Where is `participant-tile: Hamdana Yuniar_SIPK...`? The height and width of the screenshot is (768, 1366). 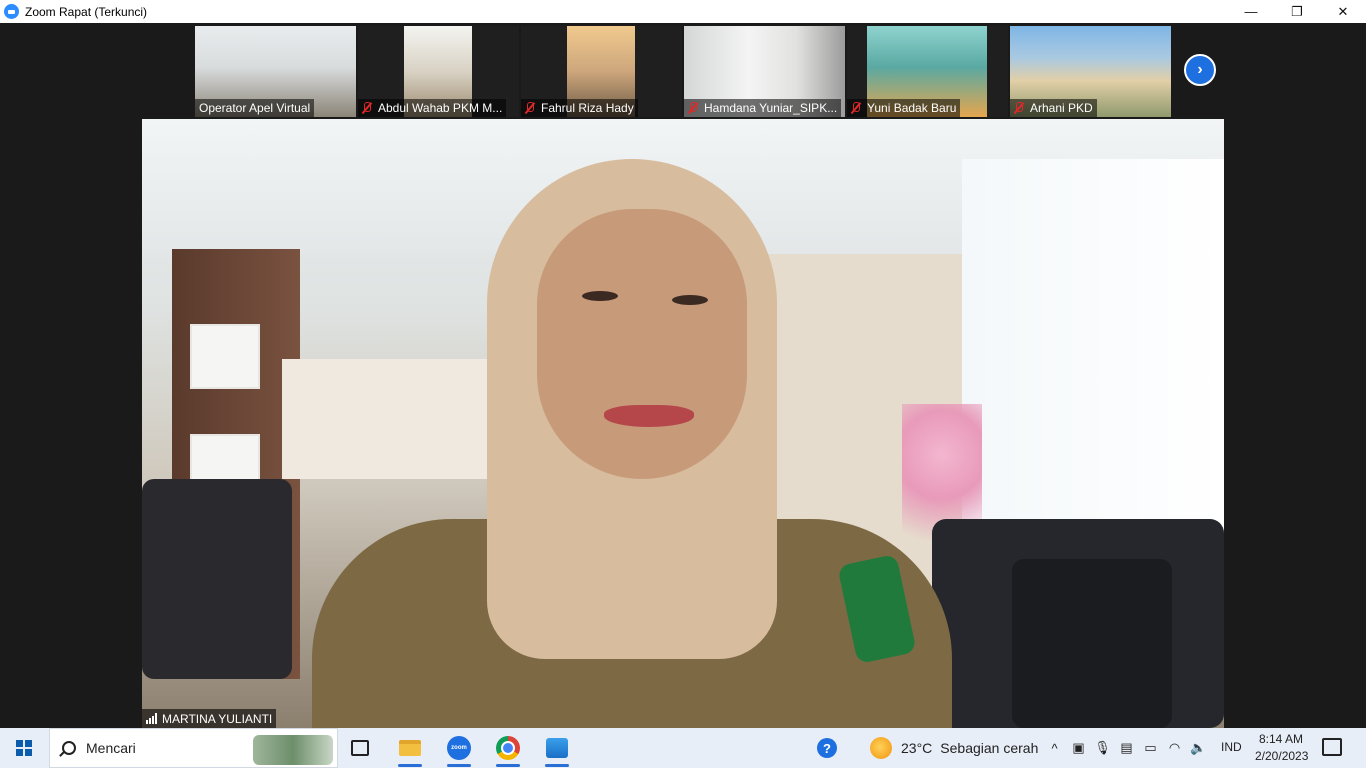 participant-tile: Hamdana Yuniar_SIPK... is located at coordinates (764, 71).